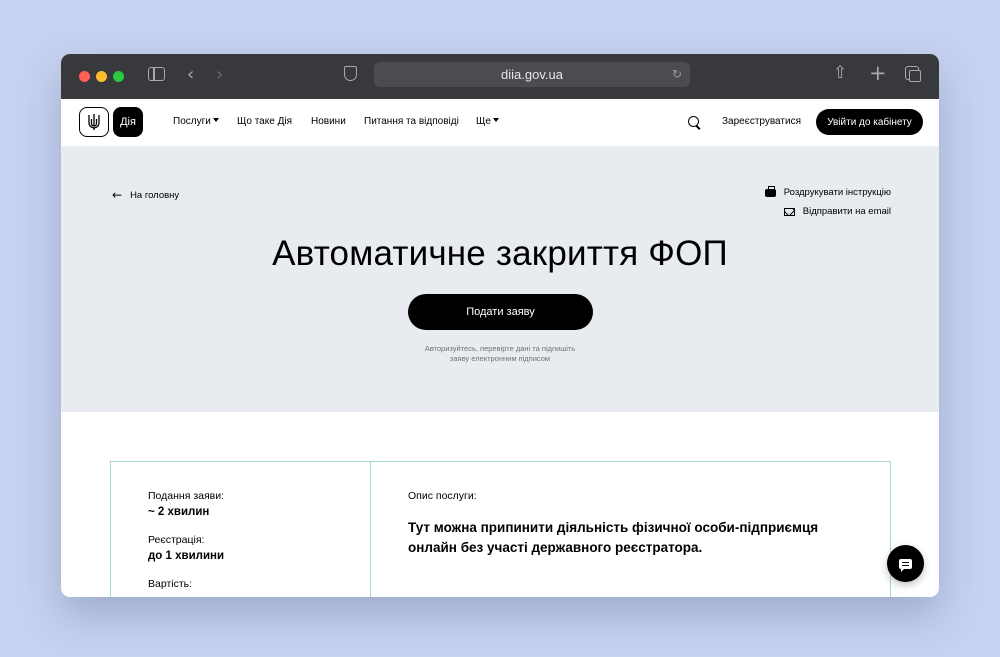 The height and width of the screenshot is (657, 1000). I want to click on nav-faq: Питання та відповіді, so click(411, 121).